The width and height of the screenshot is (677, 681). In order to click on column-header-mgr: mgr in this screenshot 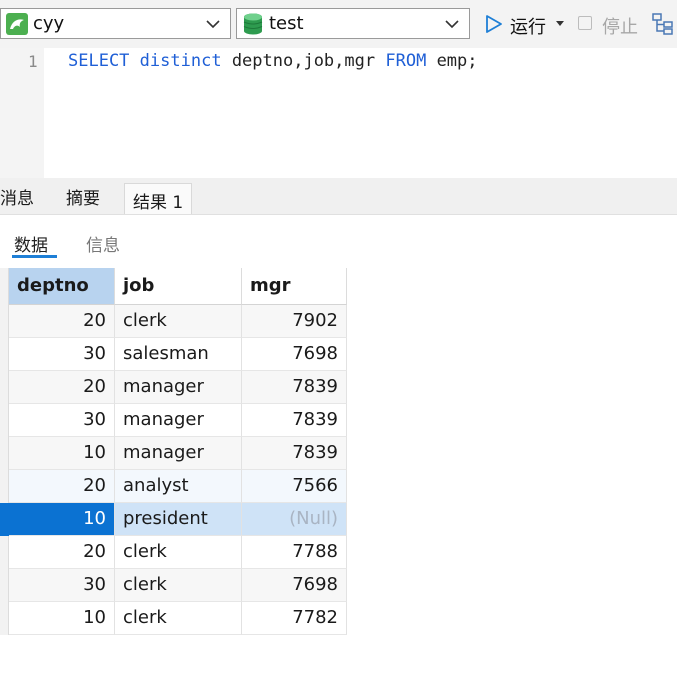, I will do `click(294, 286)`.